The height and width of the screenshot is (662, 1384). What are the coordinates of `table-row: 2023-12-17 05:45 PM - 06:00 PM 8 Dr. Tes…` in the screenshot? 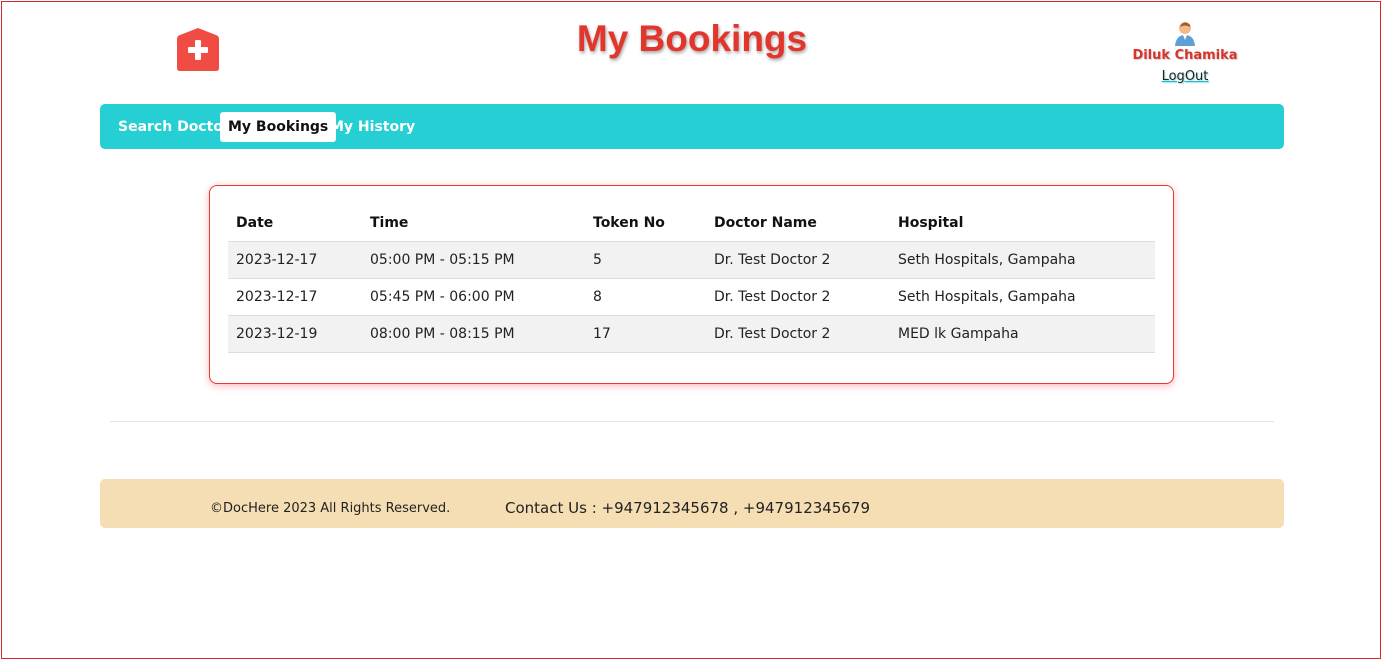 It's located at (691, 297).